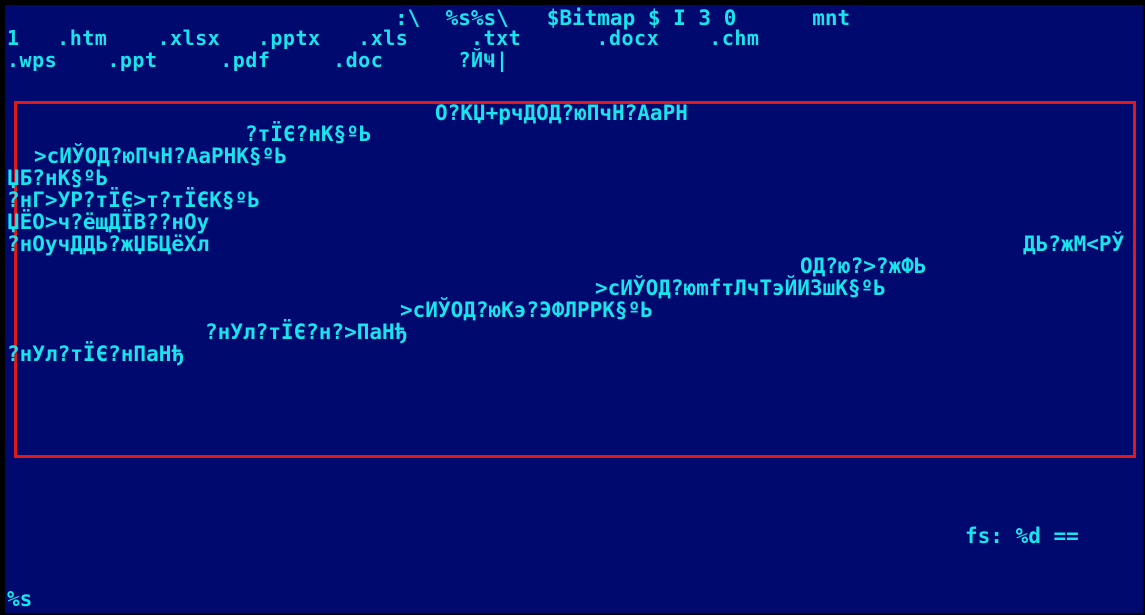 The height and width of the screenshot is (615, 1145). What do you see at coordinates (108, 222) in the screenshot?
I see `garbled-text-line: ЏЁО>ч?ёщДЇВ??нОу` at bounding box center [108, 222].